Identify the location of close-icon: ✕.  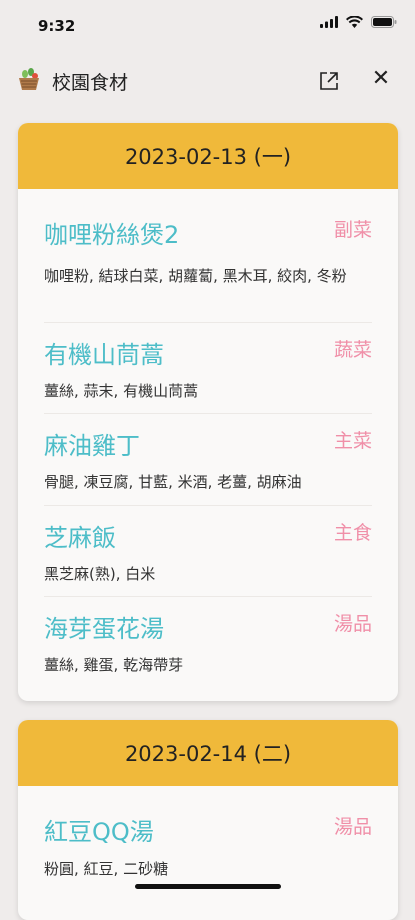
(381, 79).